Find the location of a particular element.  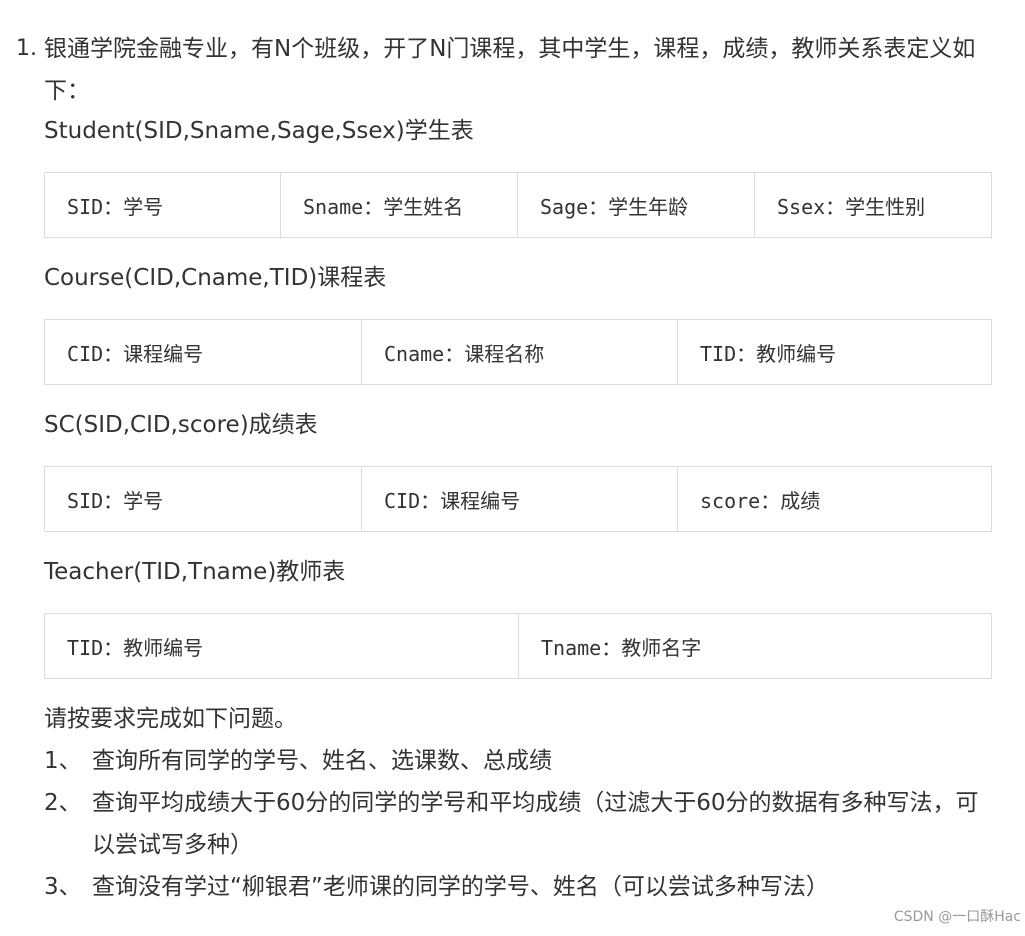

task-heading: 请按要求完成如下问题。 is located at coordinates (170, 719).